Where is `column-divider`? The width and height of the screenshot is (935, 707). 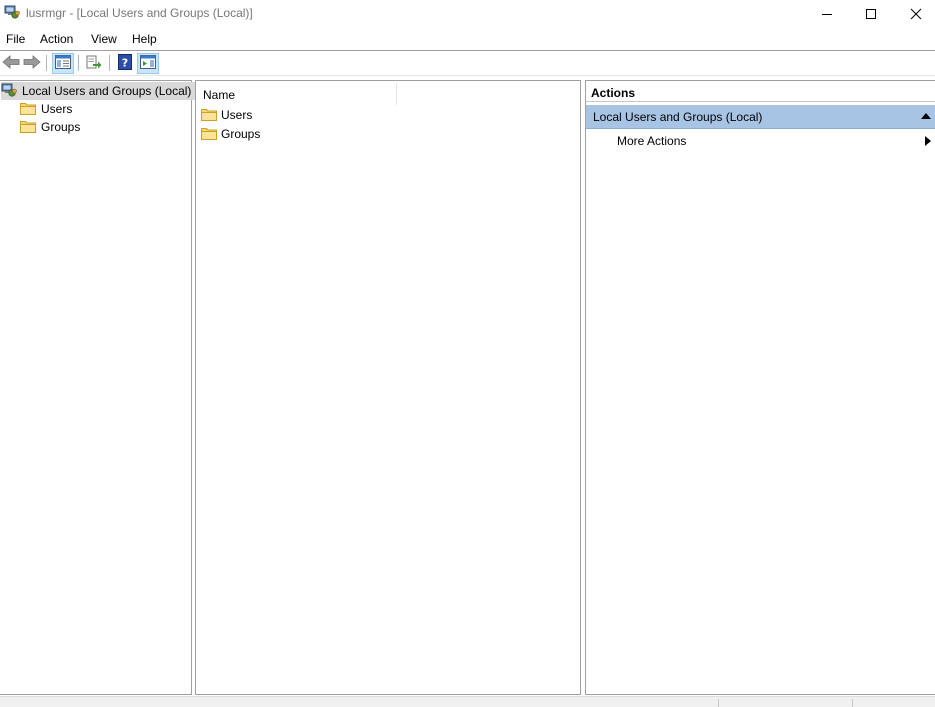 column-divider is located at coordinates (396, 94).